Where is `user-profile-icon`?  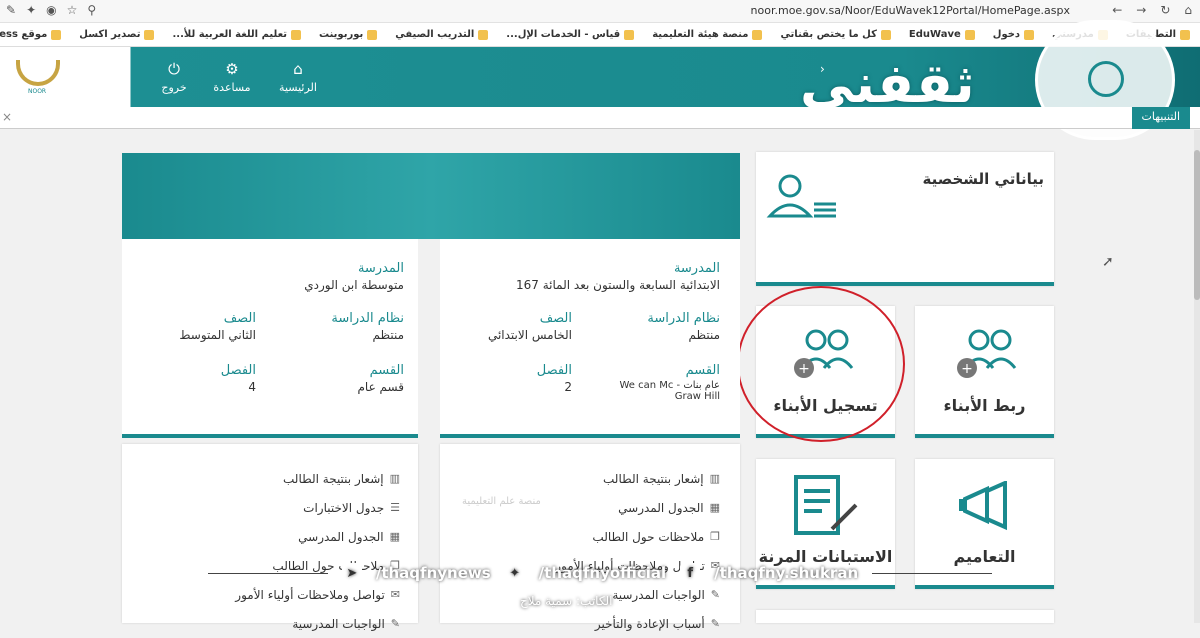
user-profile-icon is located at coordinates (801, 196).